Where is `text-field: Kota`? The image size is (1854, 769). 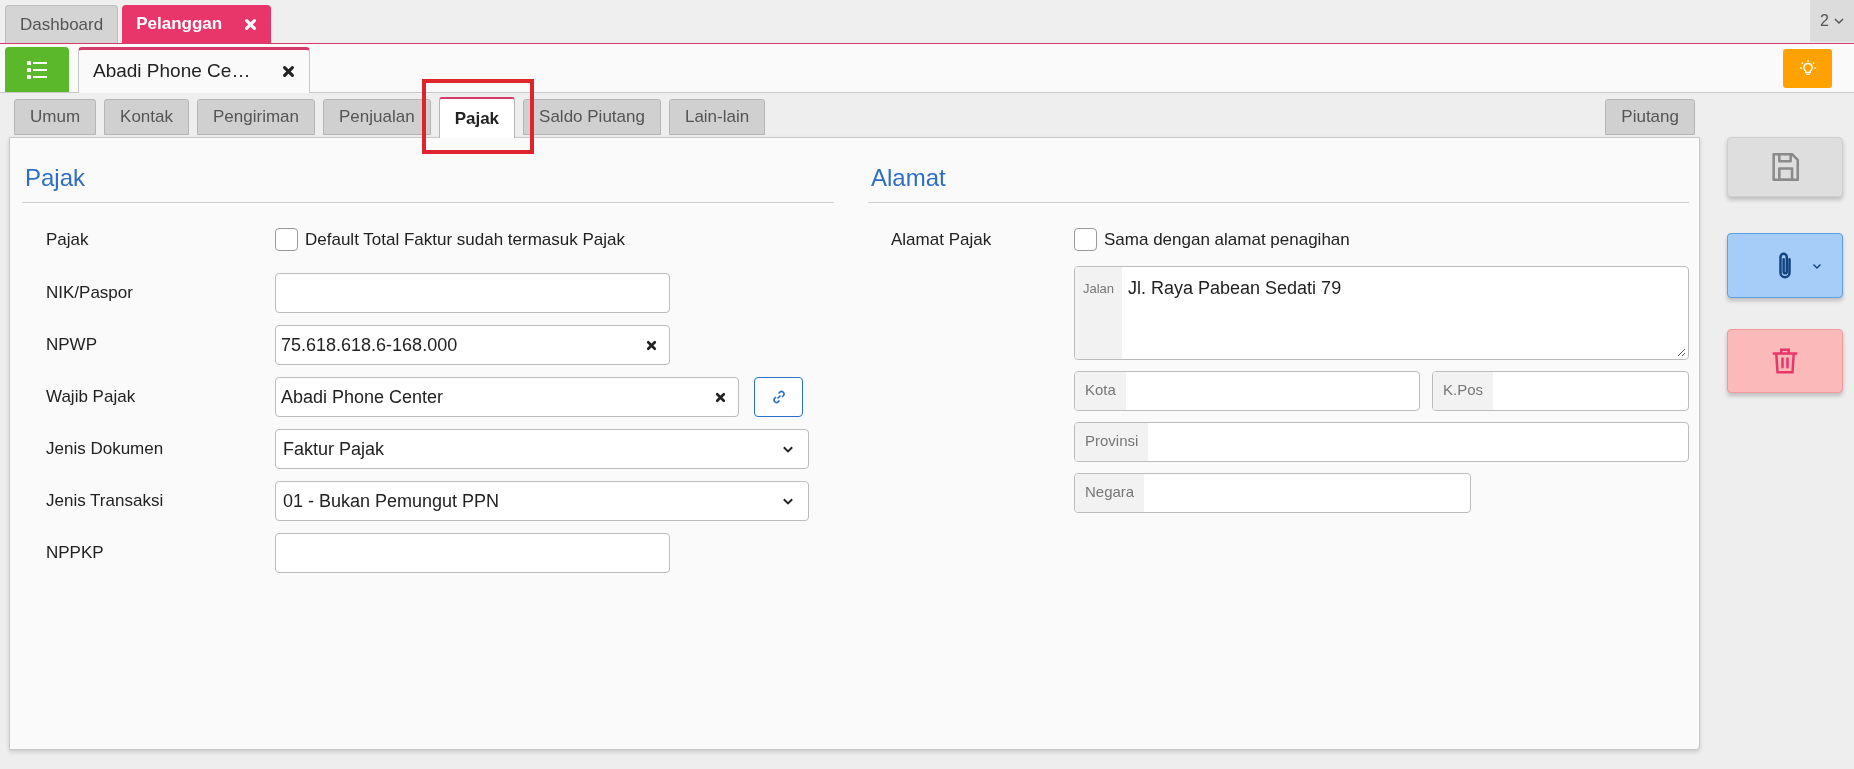 text-field: Kota is located at coordinates (1247, 390).